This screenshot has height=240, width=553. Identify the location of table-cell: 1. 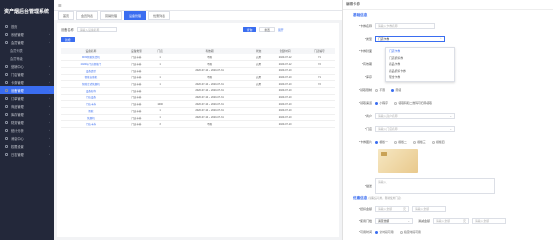
(160, 78).